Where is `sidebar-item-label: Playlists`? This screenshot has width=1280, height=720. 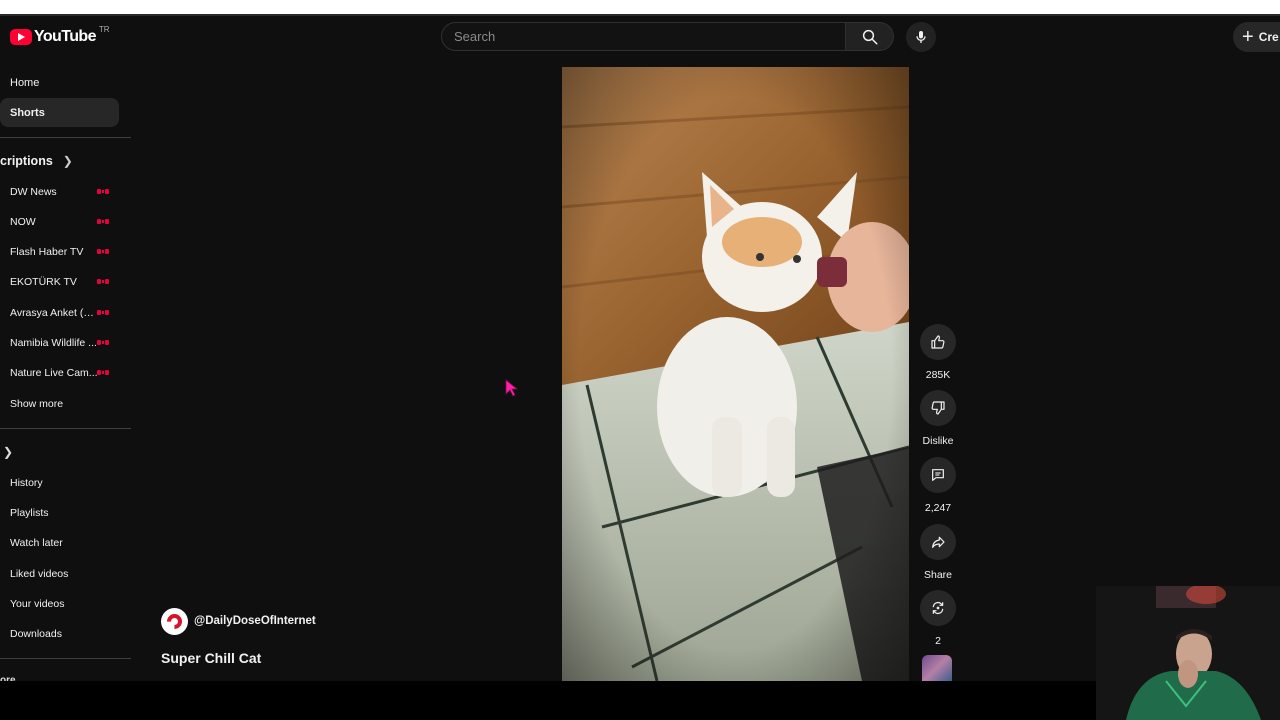
sidebar-item-label: Playlists is located at coordinates (29, 512).